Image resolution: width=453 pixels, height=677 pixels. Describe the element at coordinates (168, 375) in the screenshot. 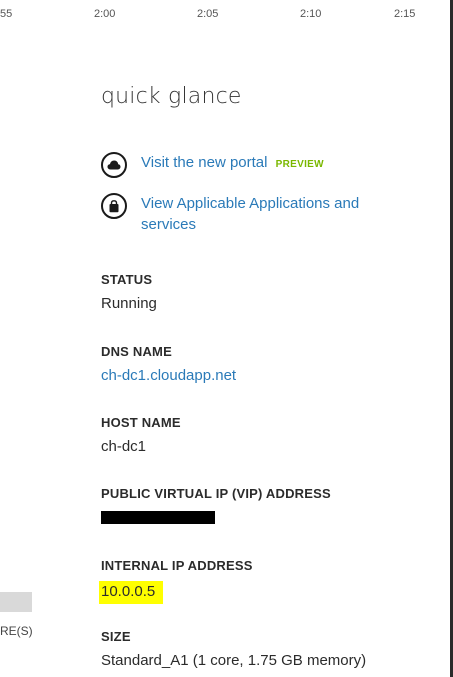

I see `dns-name-link: ch-dc1.cloudapp.net` at that location.